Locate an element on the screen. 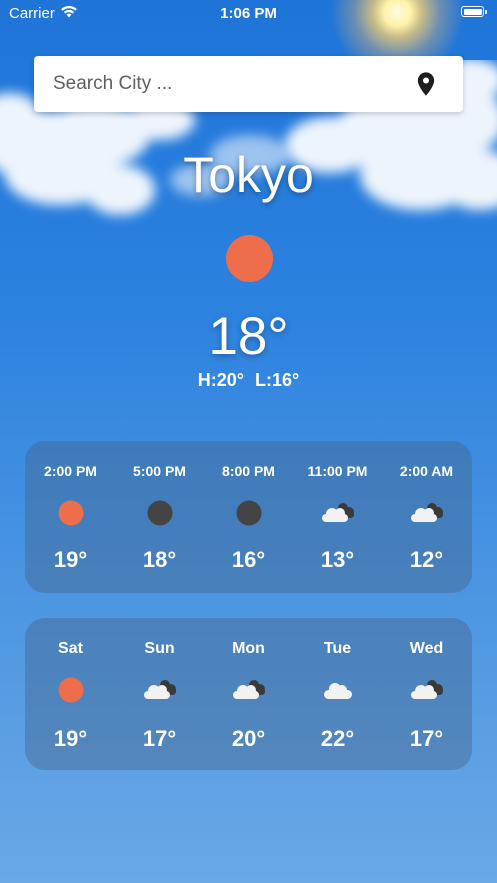 The image size is (497, 883). daily-day: Wed is located at coordinates (426, 648).